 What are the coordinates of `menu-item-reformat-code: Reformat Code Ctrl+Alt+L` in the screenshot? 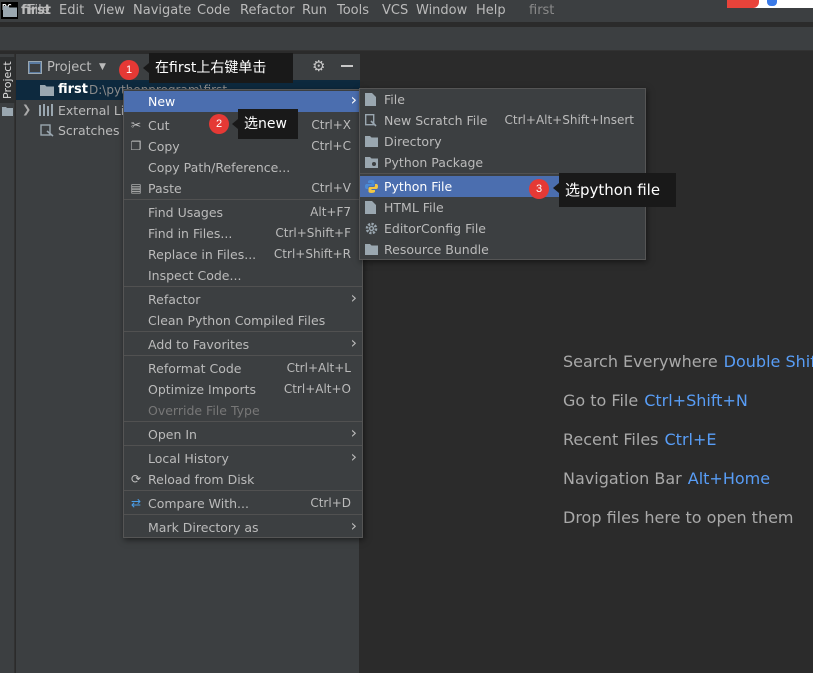 It's located at (243, 368).